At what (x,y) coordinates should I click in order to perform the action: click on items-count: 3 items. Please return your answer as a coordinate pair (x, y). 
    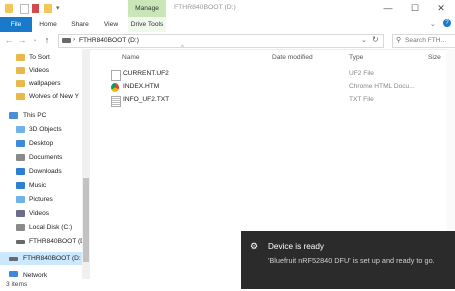
    Looking at the image, I should click on (17, 284).